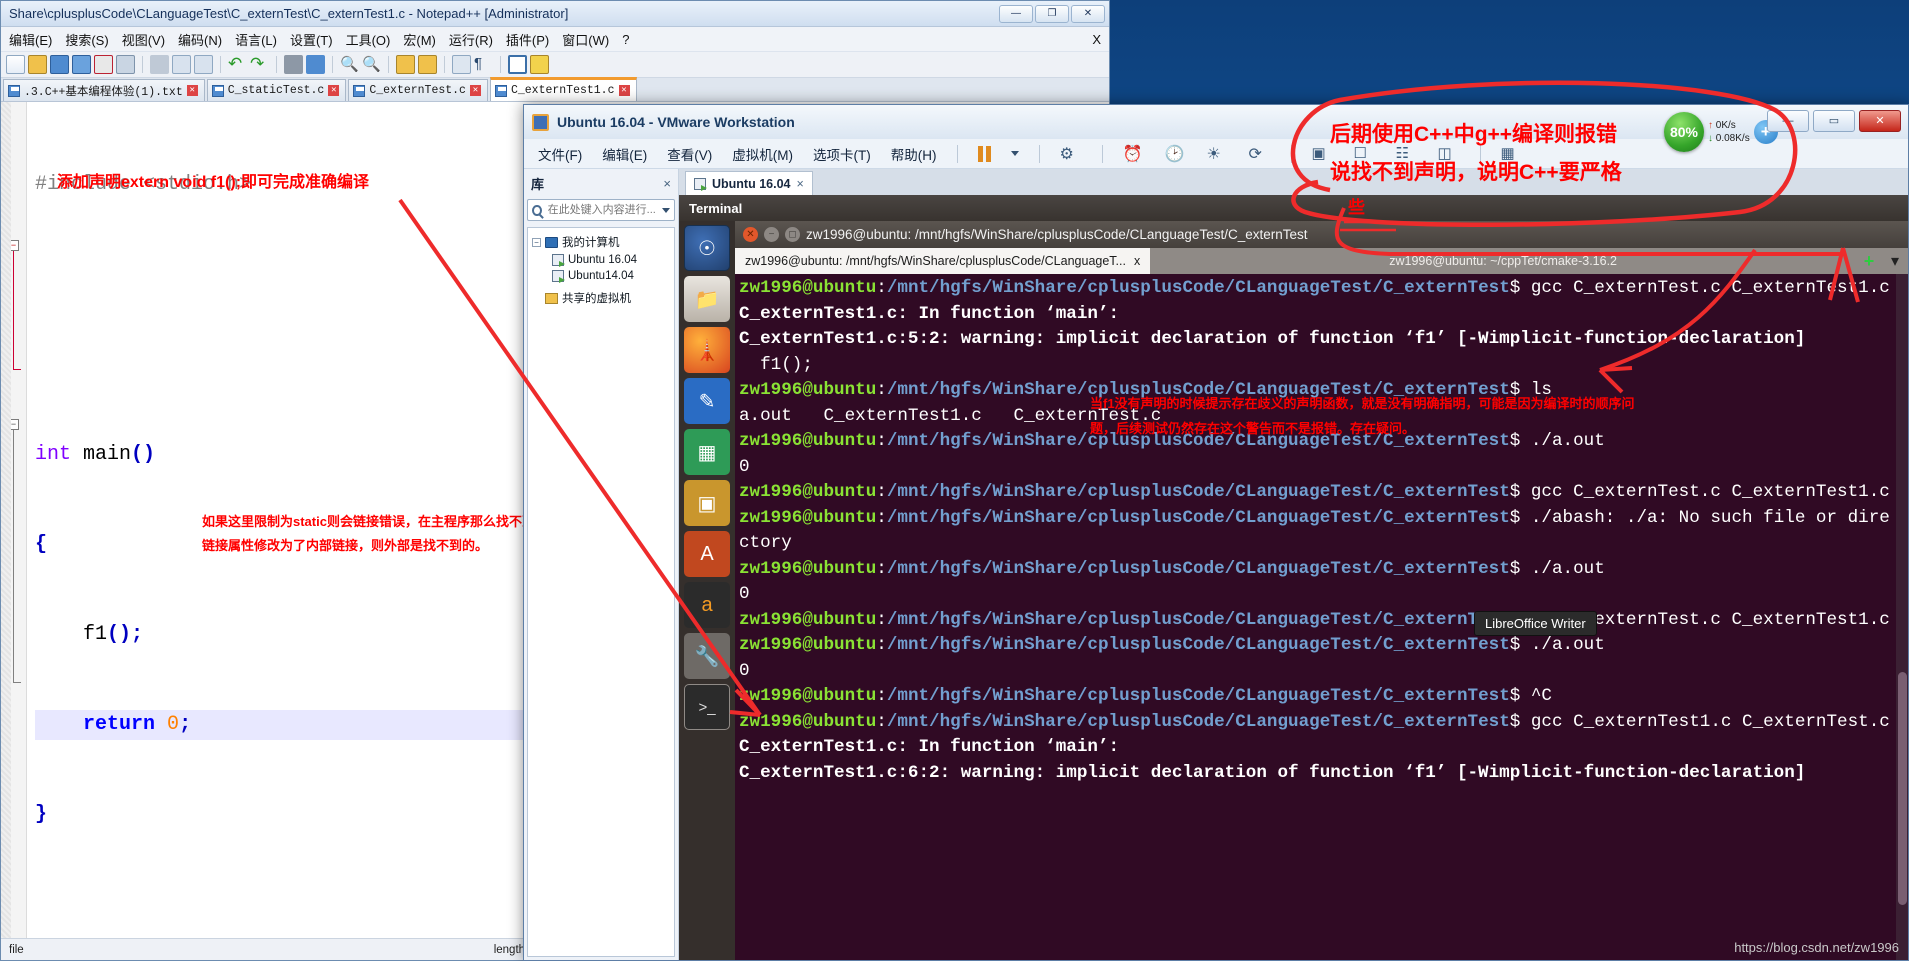  What do you see at coordinates (1834, 121) in the screenshot?
I see `window-maximize-button: ▭` at bounding box center [1834, 121].